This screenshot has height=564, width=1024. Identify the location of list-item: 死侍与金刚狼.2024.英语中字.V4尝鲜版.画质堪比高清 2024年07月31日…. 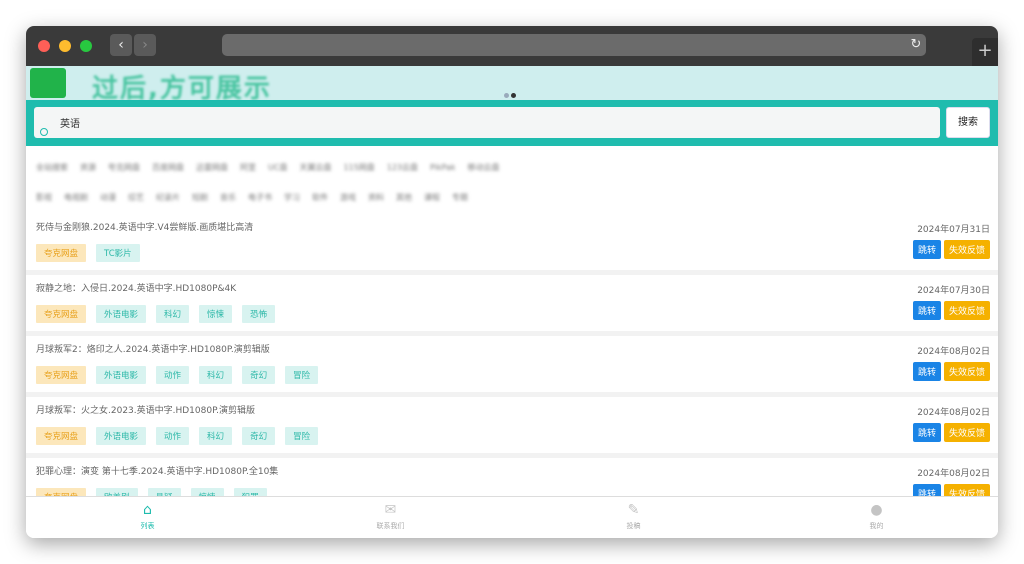
(512, 242).